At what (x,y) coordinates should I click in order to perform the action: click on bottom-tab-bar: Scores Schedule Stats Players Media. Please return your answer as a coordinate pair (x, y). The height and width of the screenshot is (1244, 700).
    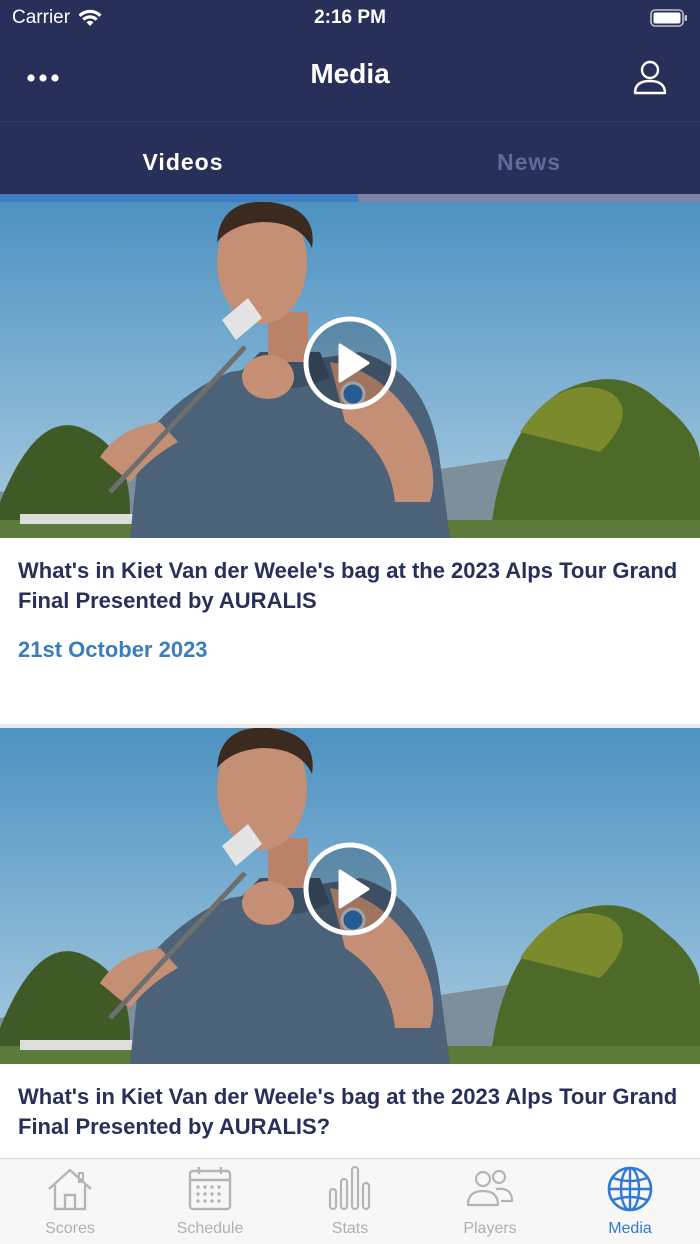
    Looking at the image, I should click on (350, 1201).